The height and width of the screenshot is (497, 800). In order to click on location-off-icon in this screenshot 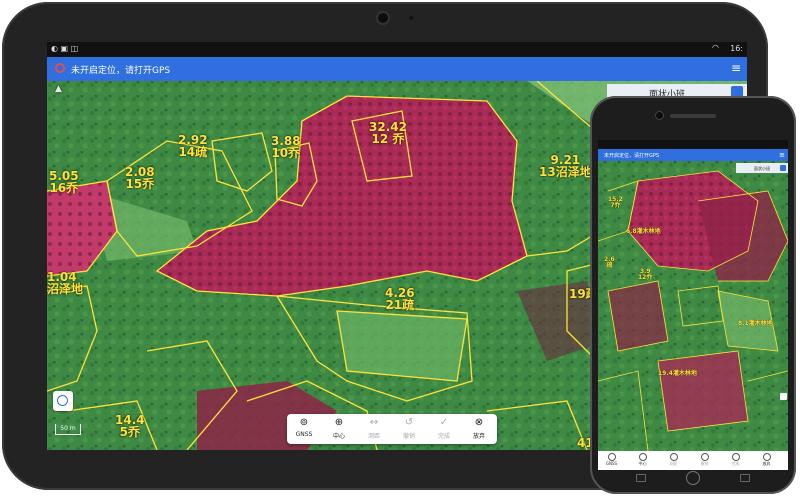, I will do `click(60, 68)`.